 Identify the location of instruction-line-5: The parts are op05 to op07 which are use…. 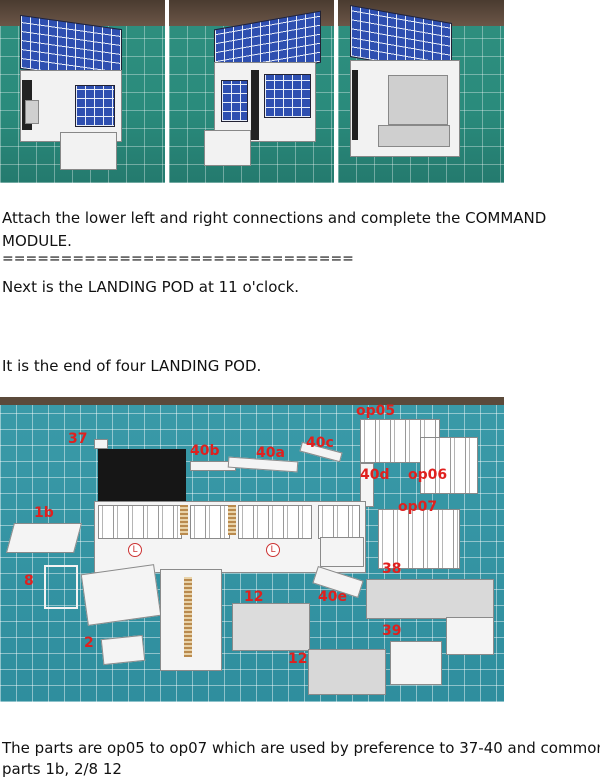
(301, 748).